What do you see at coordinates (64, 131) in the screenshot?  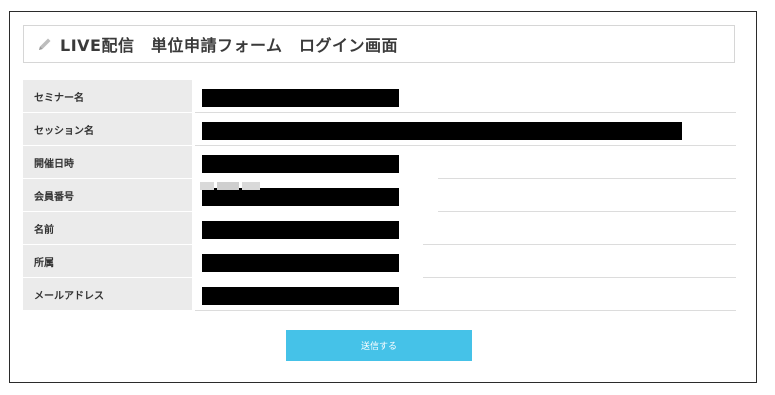 I see `field-label: セッション名` at bounding box center [64, 131].